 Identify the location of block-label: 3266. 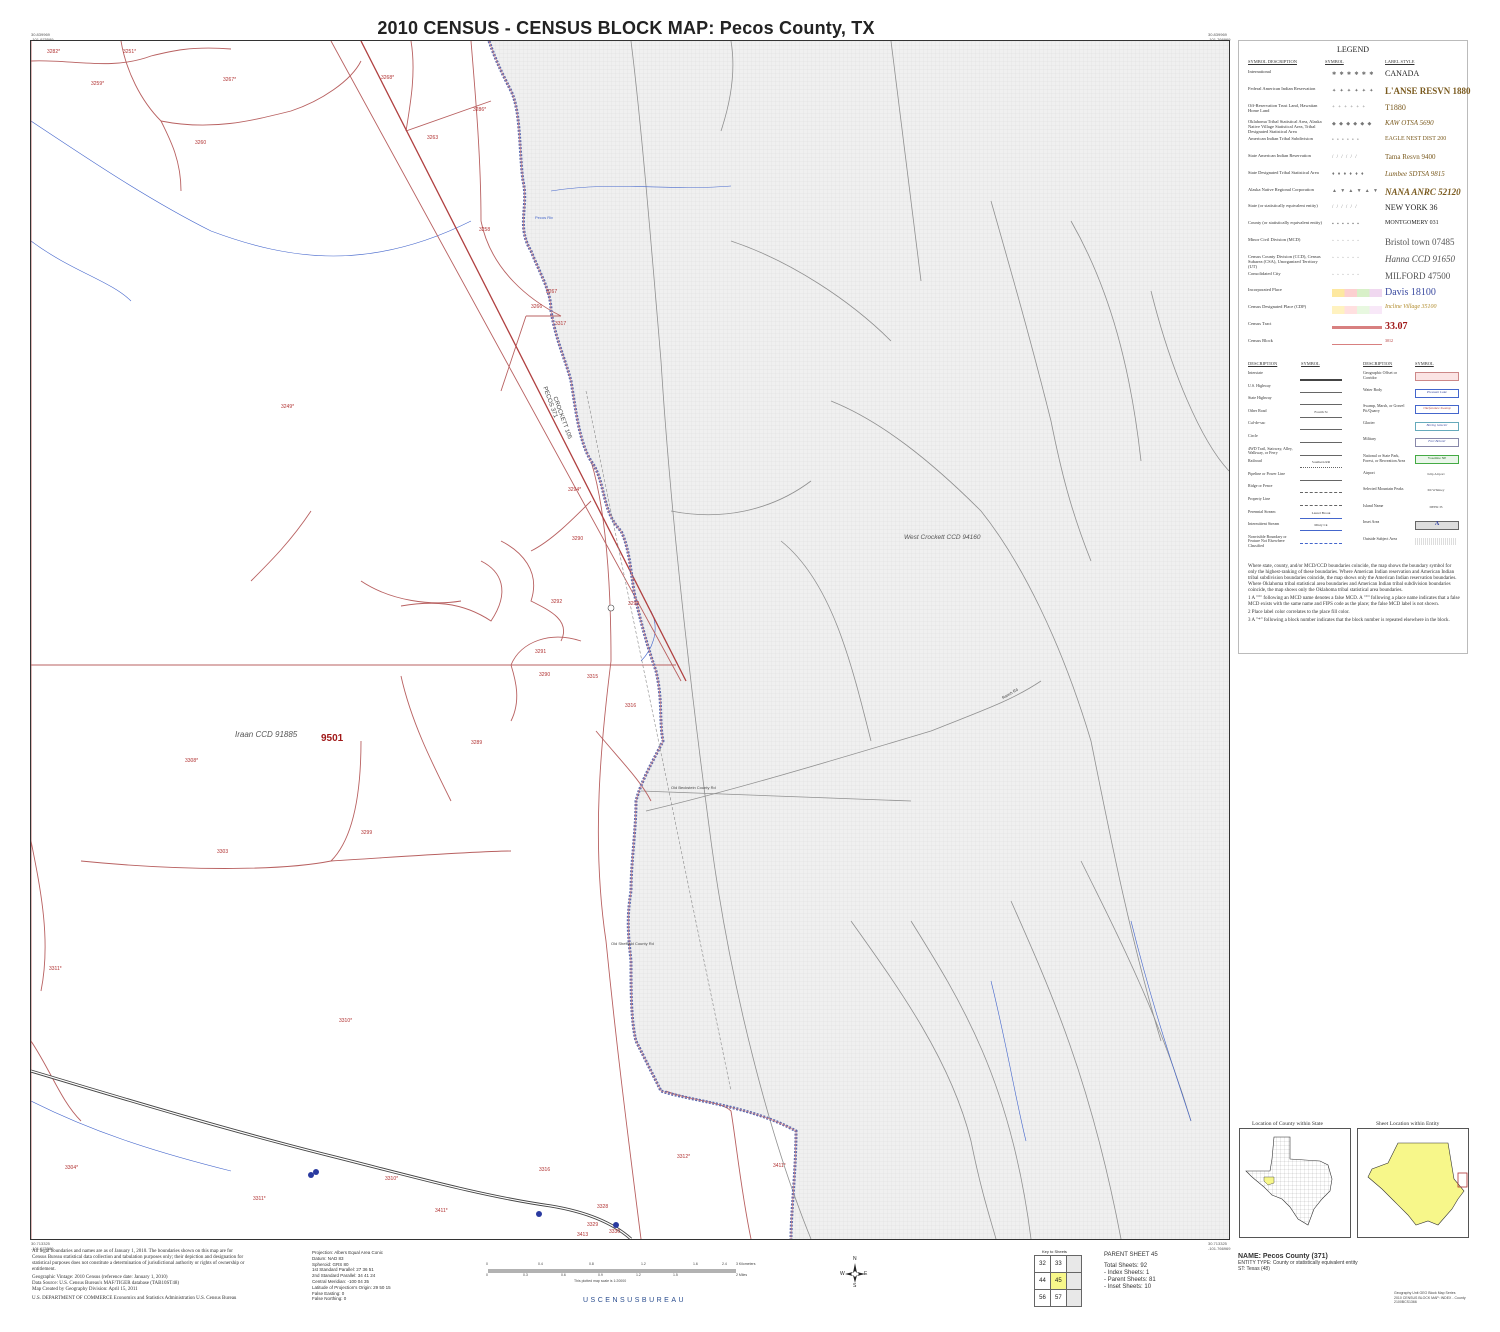
(537, 307).